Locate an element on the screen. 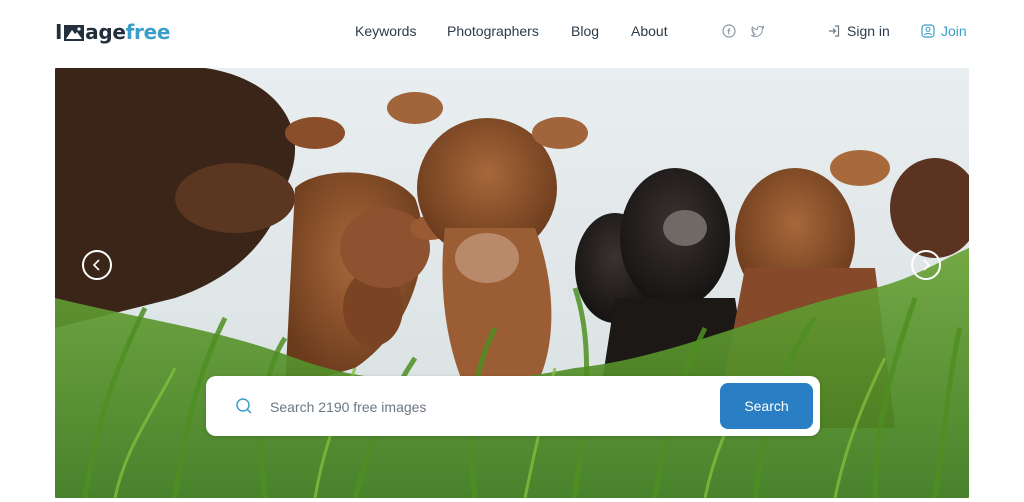 The width and height of the screenshot is (1024, 502). nav-blog: Blog is located at coordinates (585, 31).